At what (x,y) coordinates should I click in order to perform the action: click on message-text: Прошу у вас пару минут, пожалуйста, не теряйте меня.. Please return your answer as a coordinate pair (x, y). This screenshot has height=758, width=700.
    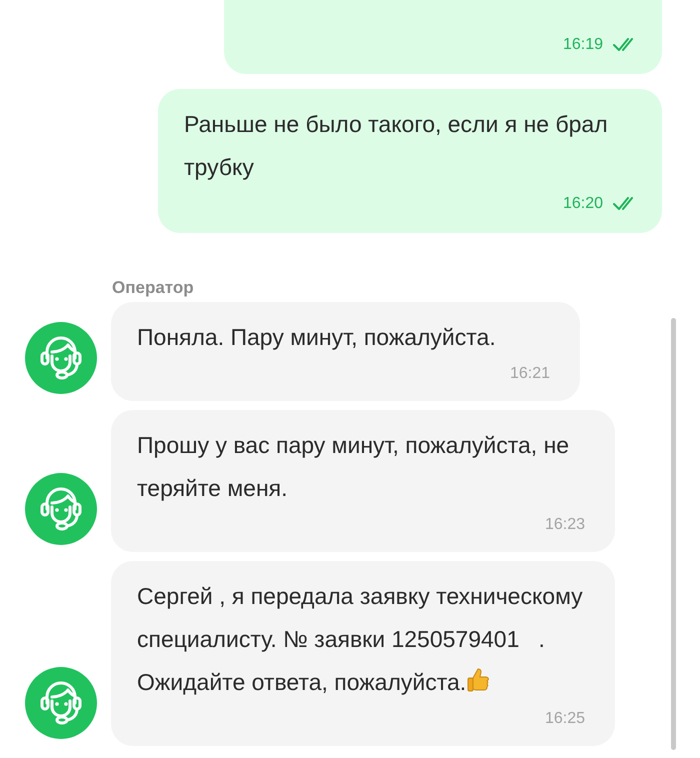
    Looking at the image, I should click on (353, 467).